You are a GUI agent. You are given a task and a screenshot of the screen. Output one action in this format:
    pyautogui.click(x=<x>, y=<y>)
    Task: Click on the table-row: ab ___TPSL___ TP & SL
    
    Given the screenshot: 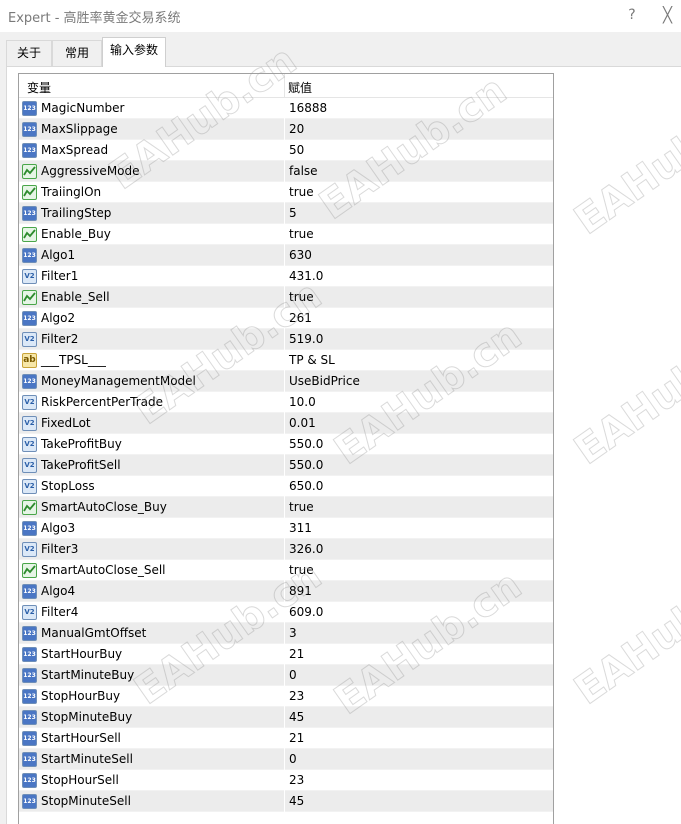 What is the action you would take?
    pyautogui.click(x=286, y=360)
    